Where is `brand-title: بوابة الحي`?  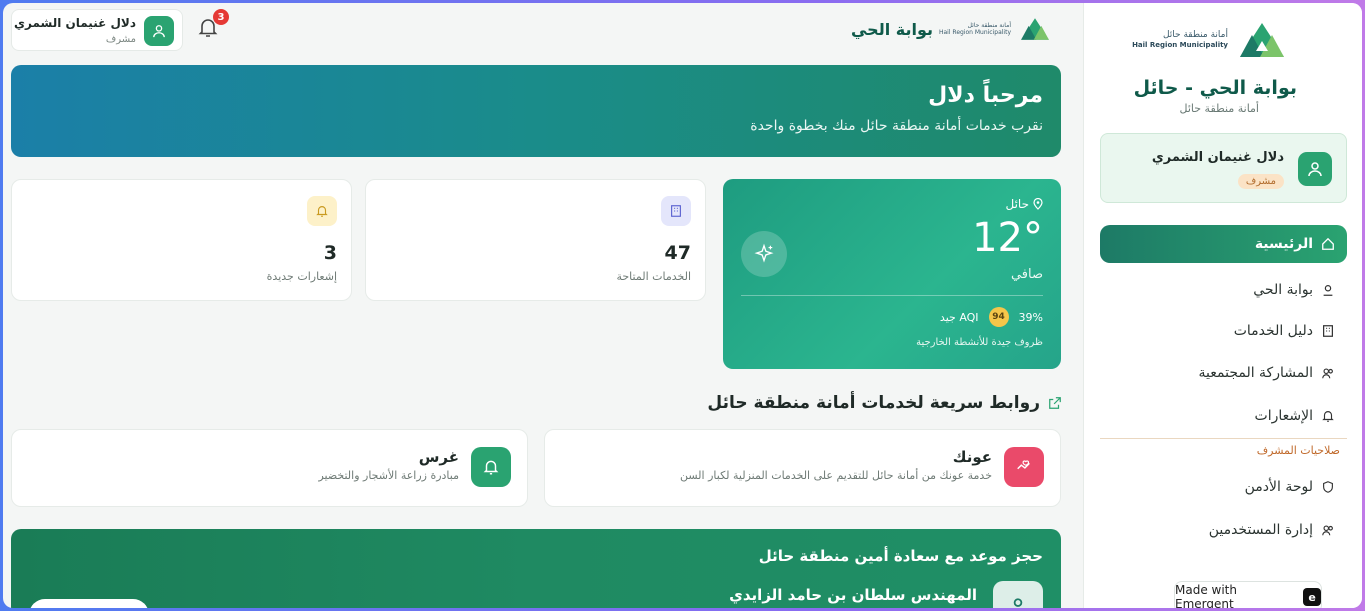 brand-title: بوابة الحي is located at coordinates (891, 29).